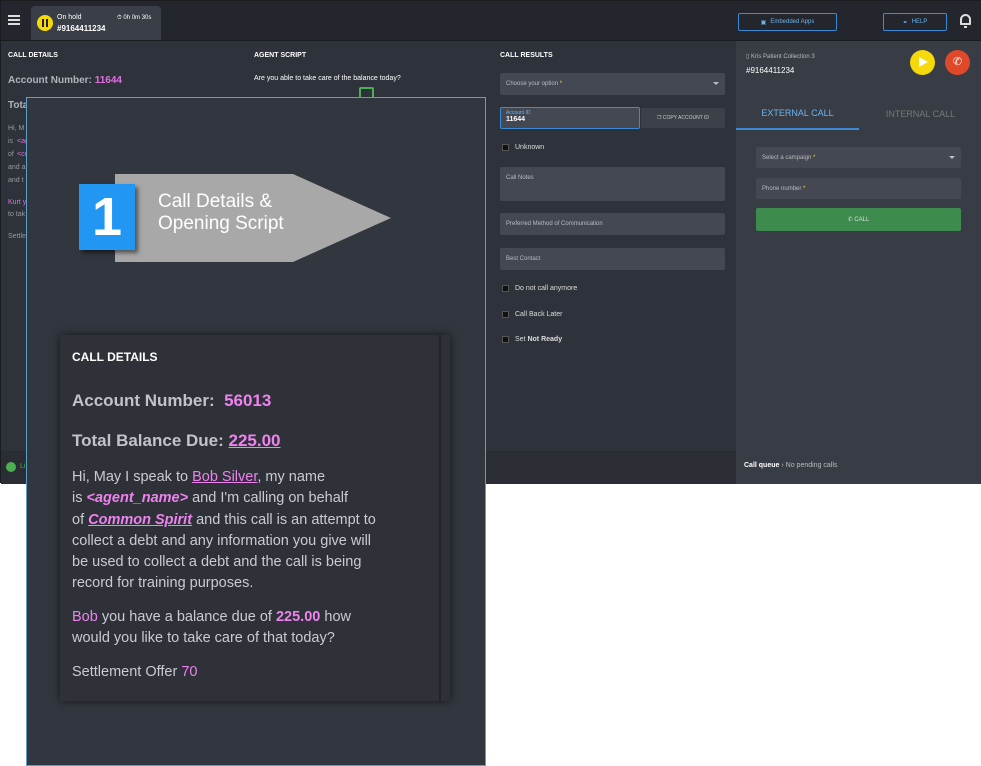 This screenshot has width=981, height=766. What do you see at coordinates (523, 259) in the screenshot?
I see `best-contact-placeholder: Best Contact` at bounding box center [523, 259].